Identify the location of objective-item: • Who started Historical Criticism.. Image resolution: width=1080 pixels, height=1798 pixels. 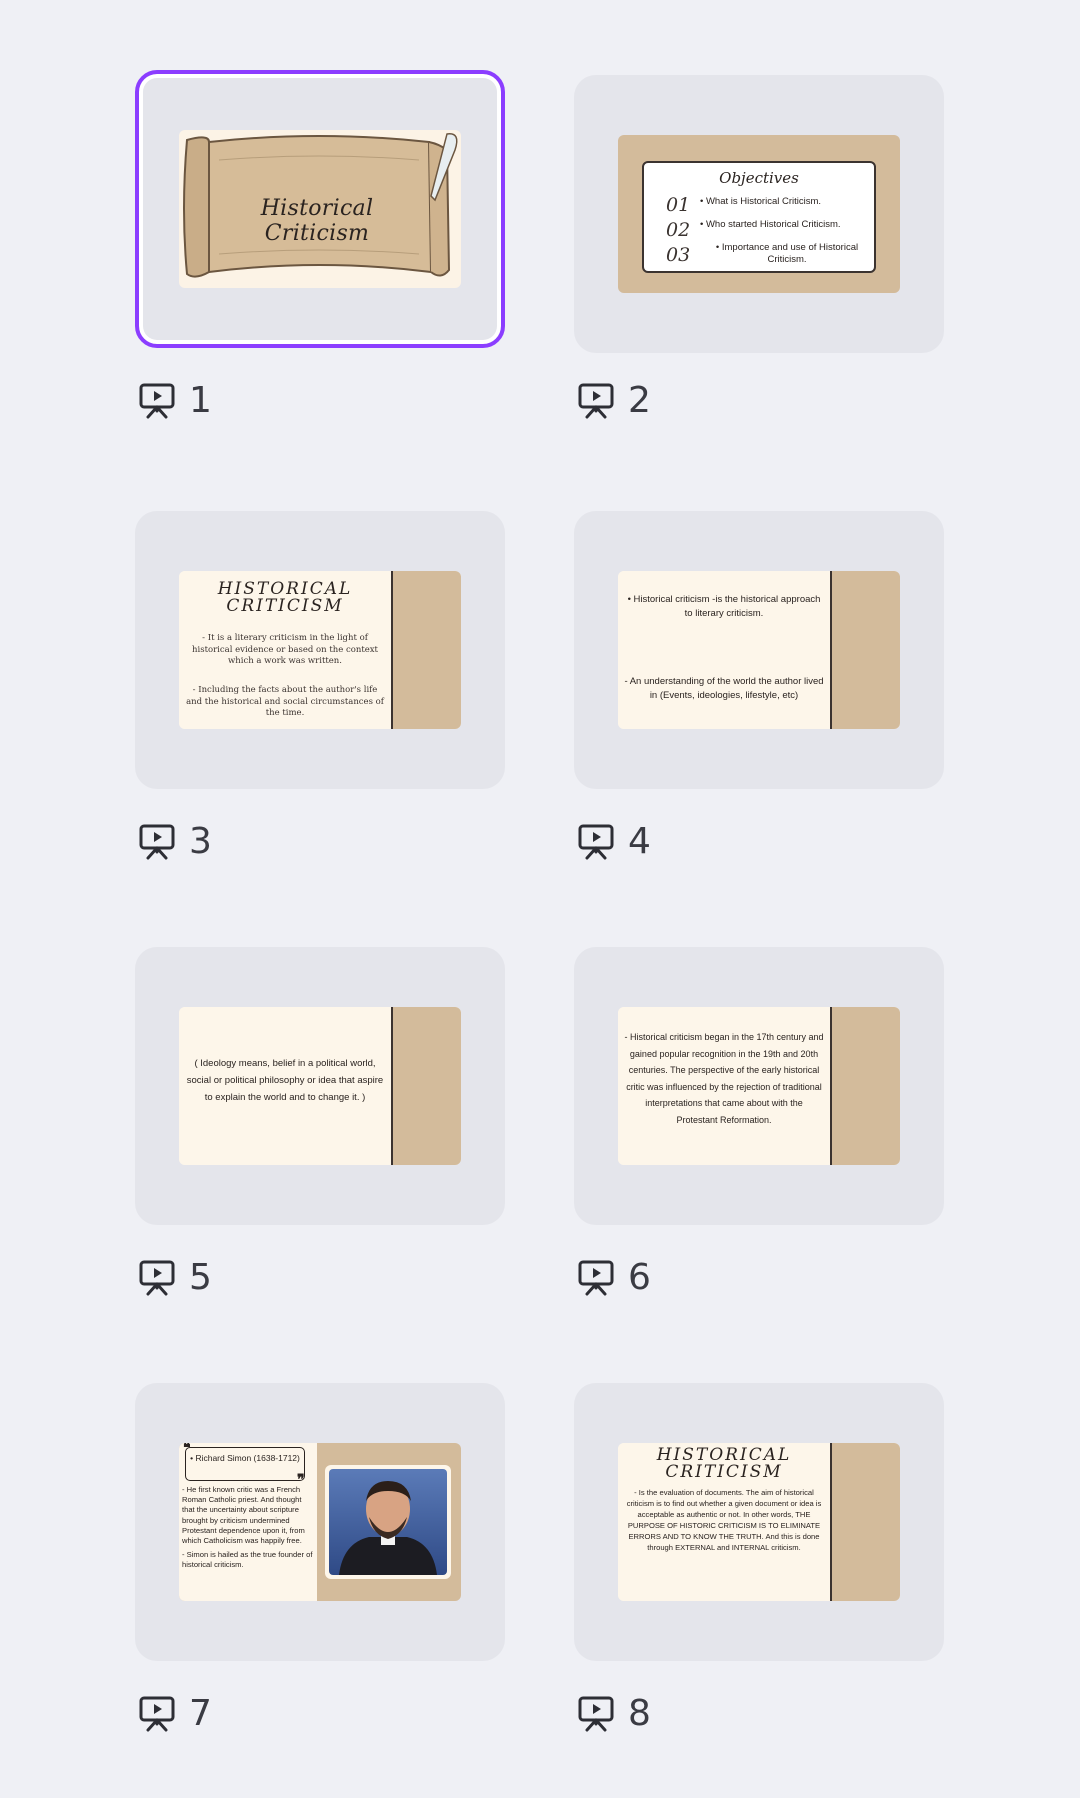
(770, 224).